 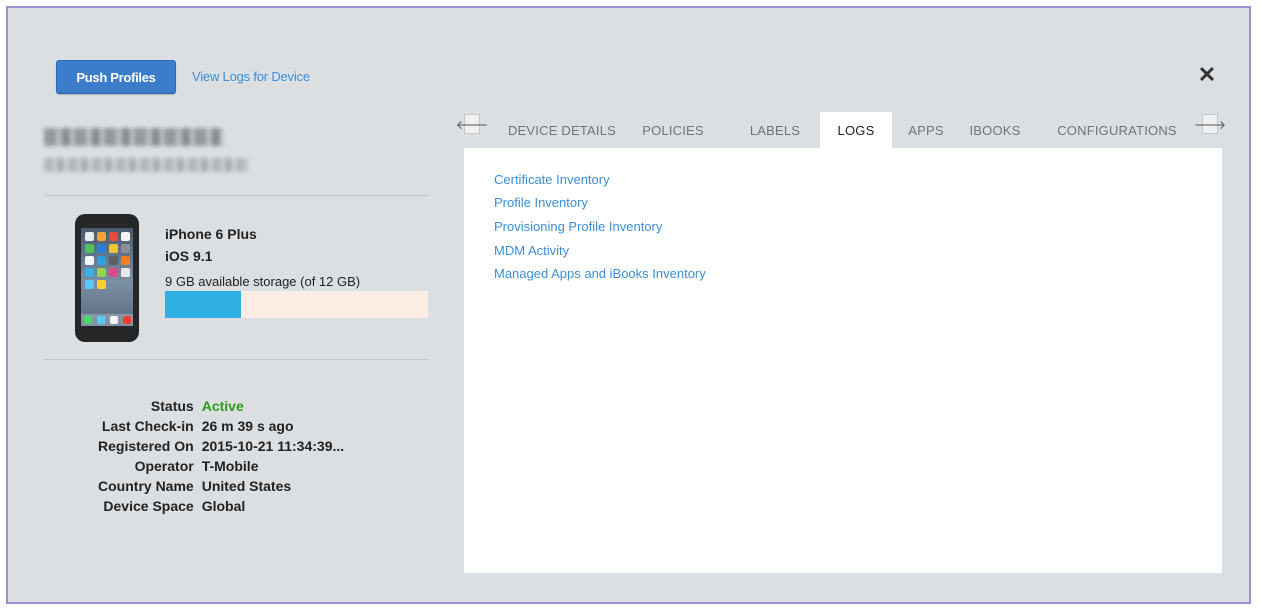 I want to click on user-email-redacted, so click(x=146, y=165).